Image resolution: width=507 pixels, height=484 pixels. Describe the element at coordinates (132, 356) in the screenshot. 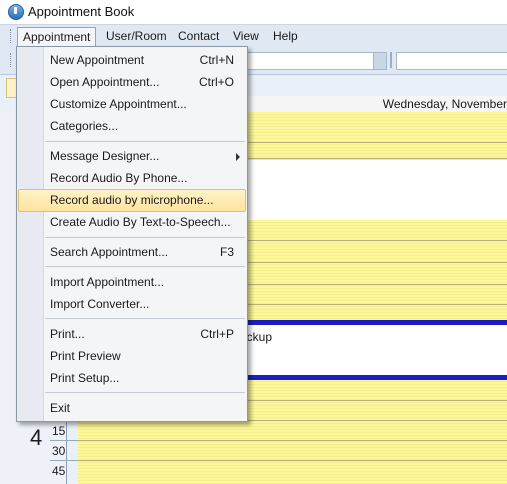

I see `menu-item-print-preview: Print Preview` at that location.